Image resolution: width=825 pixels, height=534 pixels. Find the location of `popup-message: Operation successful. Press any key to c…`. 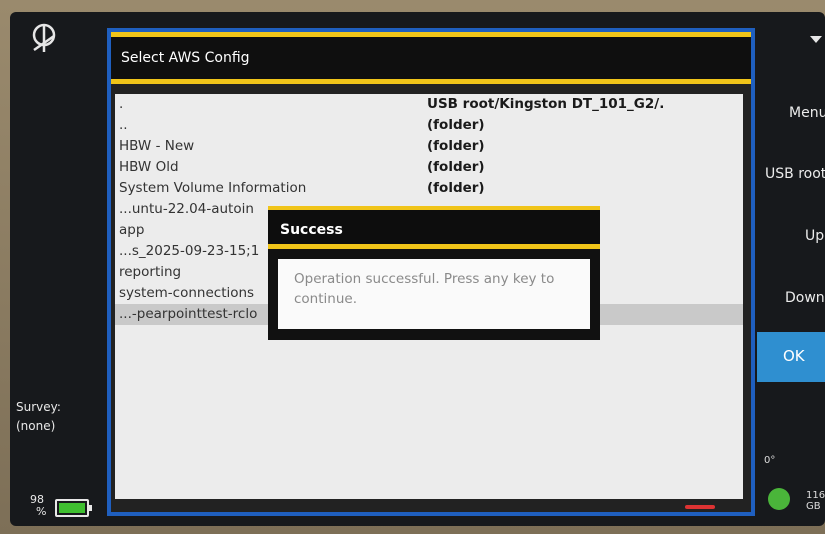

popup-message: Operation successful. Press any key to c… is located at coordinates (434, 294).